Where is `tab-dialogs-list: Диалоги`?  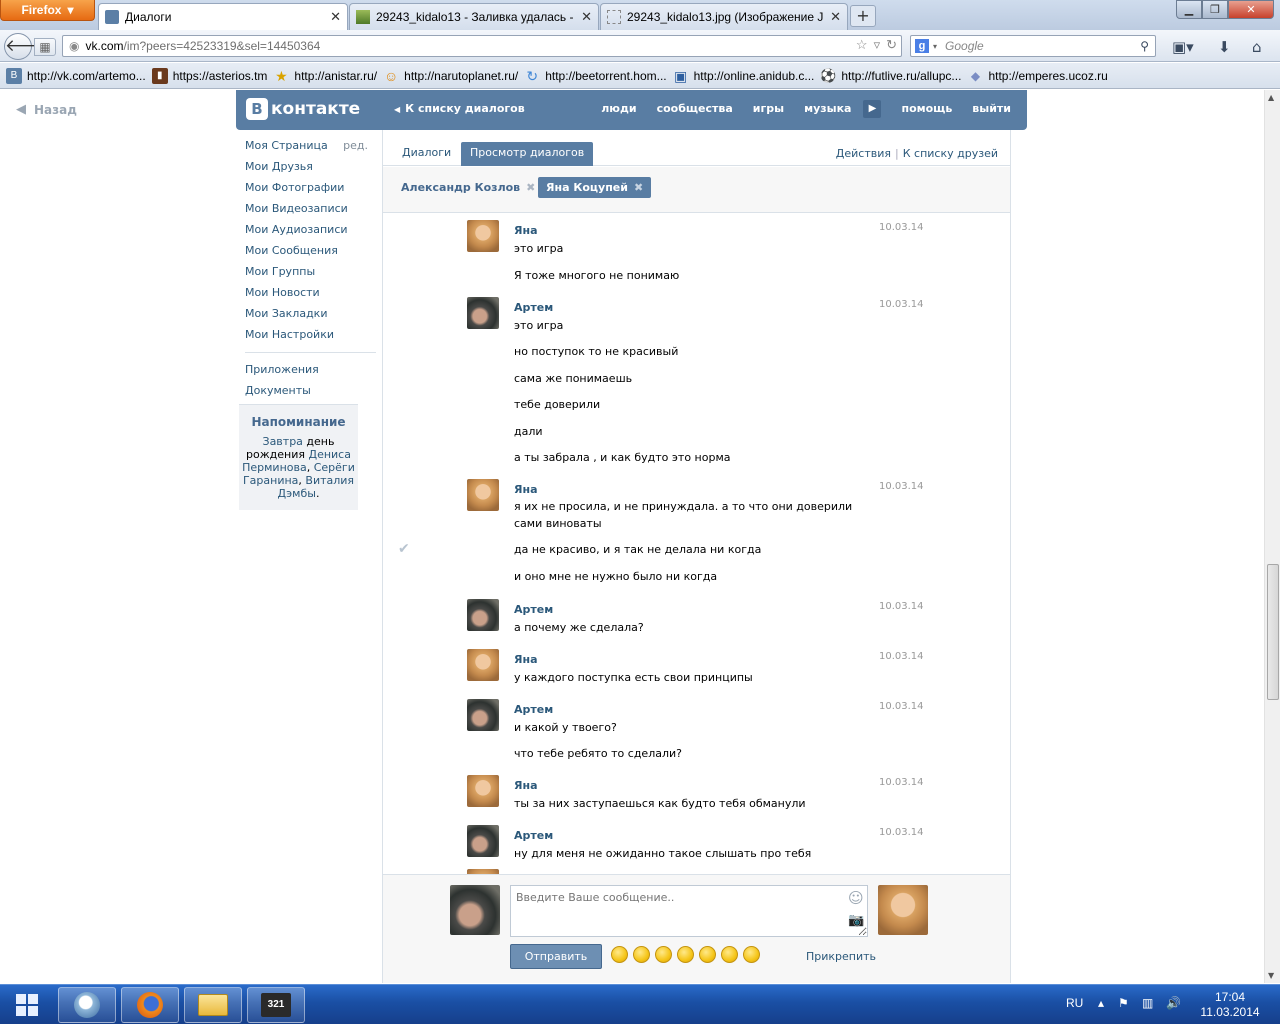
tab-dialogs-list: Диалоги is located at coordinates (426, 154).